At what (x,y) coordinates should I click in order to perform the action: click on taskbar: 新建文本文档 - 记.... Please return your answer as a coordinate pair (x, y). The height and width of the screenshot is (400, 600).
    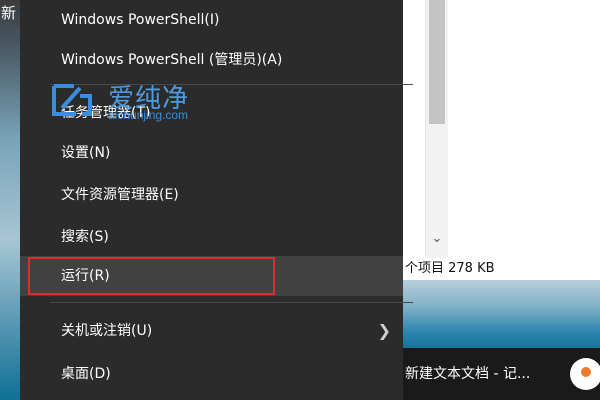
    Looking at the image, I should click on (501, 374).